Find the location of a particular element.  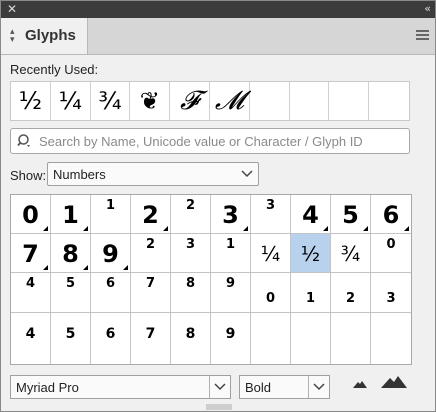

glyph-cell-selected: ½ is located at coordinates (311, 253).